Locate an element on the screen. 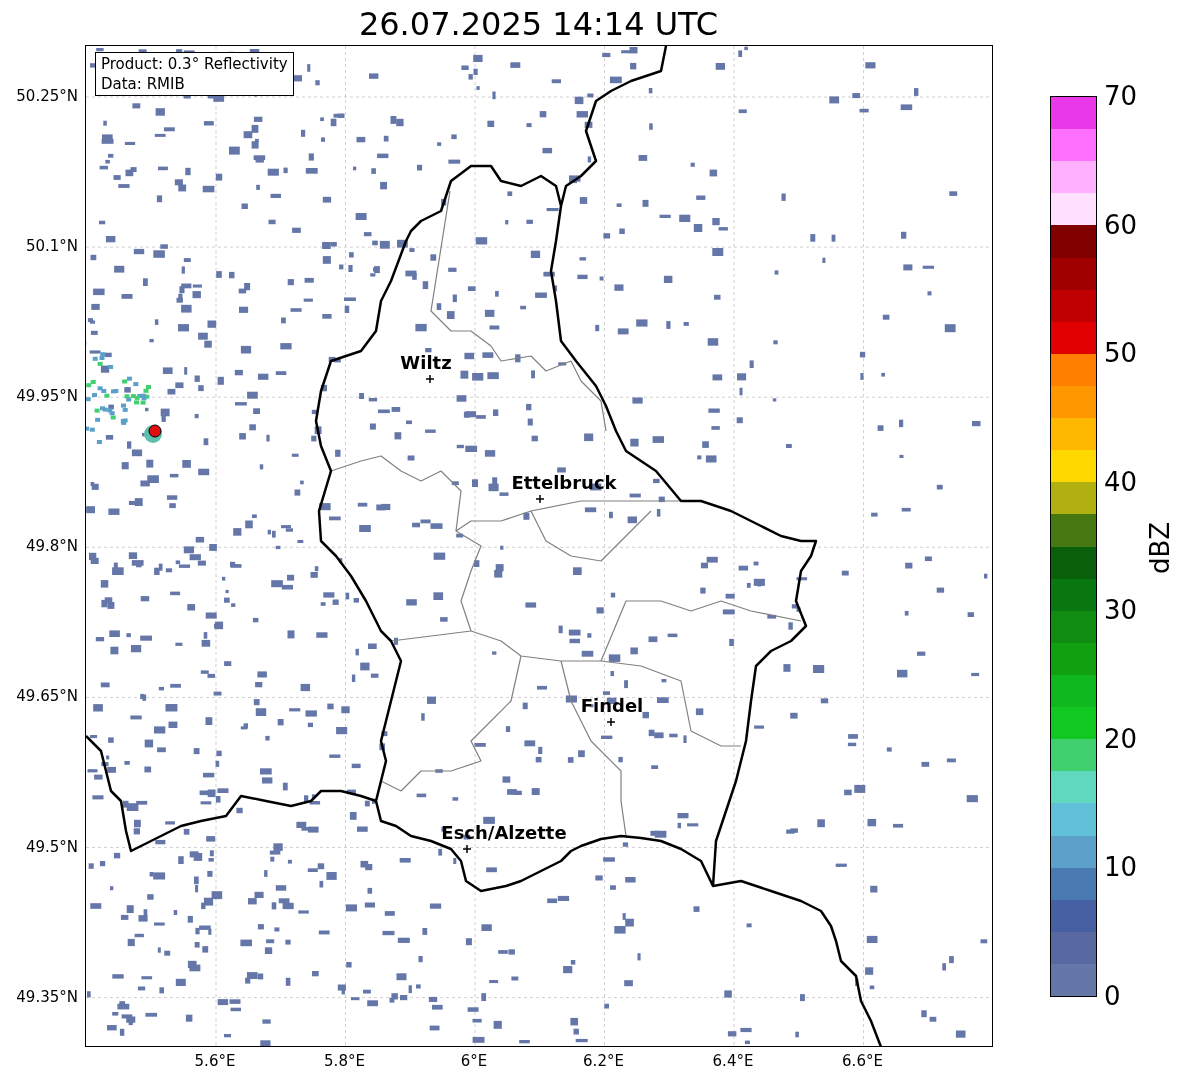  axis-tick-label: 6.6°E is located at coordinates (862, 1061).